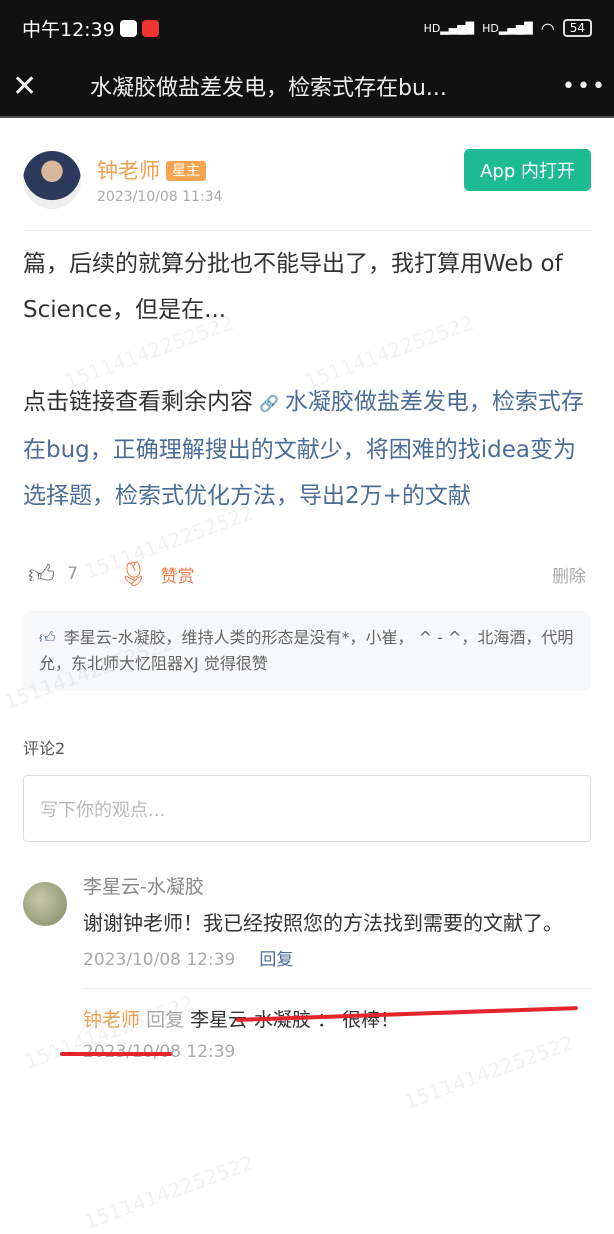 This screenshot has height=1234, width=614. What do you see at coordinates (307, 165) in the screenshot?
I see `post-header: 钟老师 星主 2023/10/08 11:34 App 内打开` at bounding box center [307, 165].